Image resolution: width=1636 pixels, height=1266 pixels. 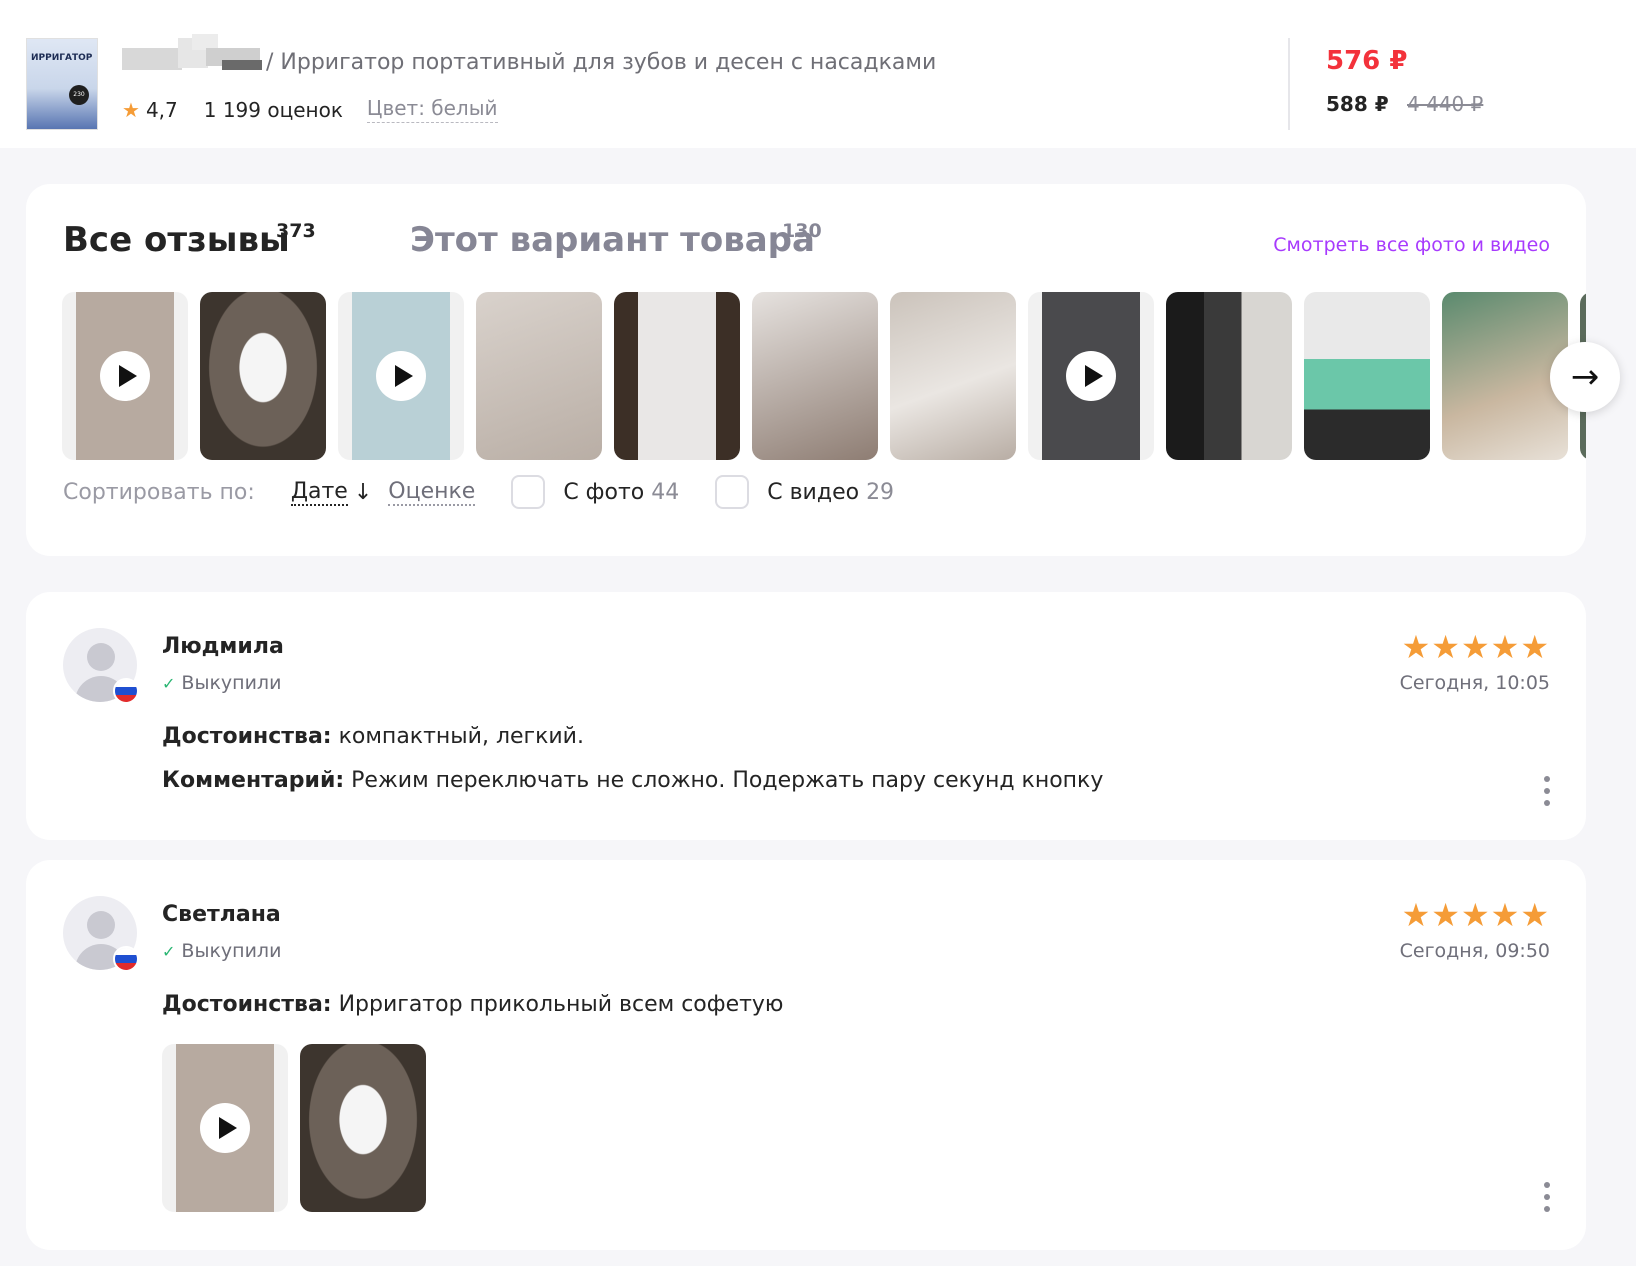 I want to click on with-video-count: 29, so click(x=880, y=492).